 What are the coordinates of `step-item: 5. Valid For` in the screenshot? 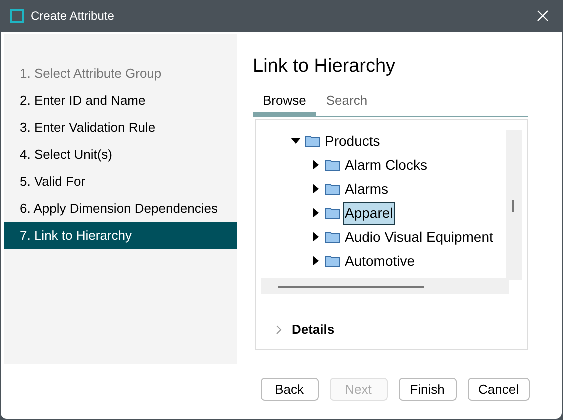 It's located at (120, 181).